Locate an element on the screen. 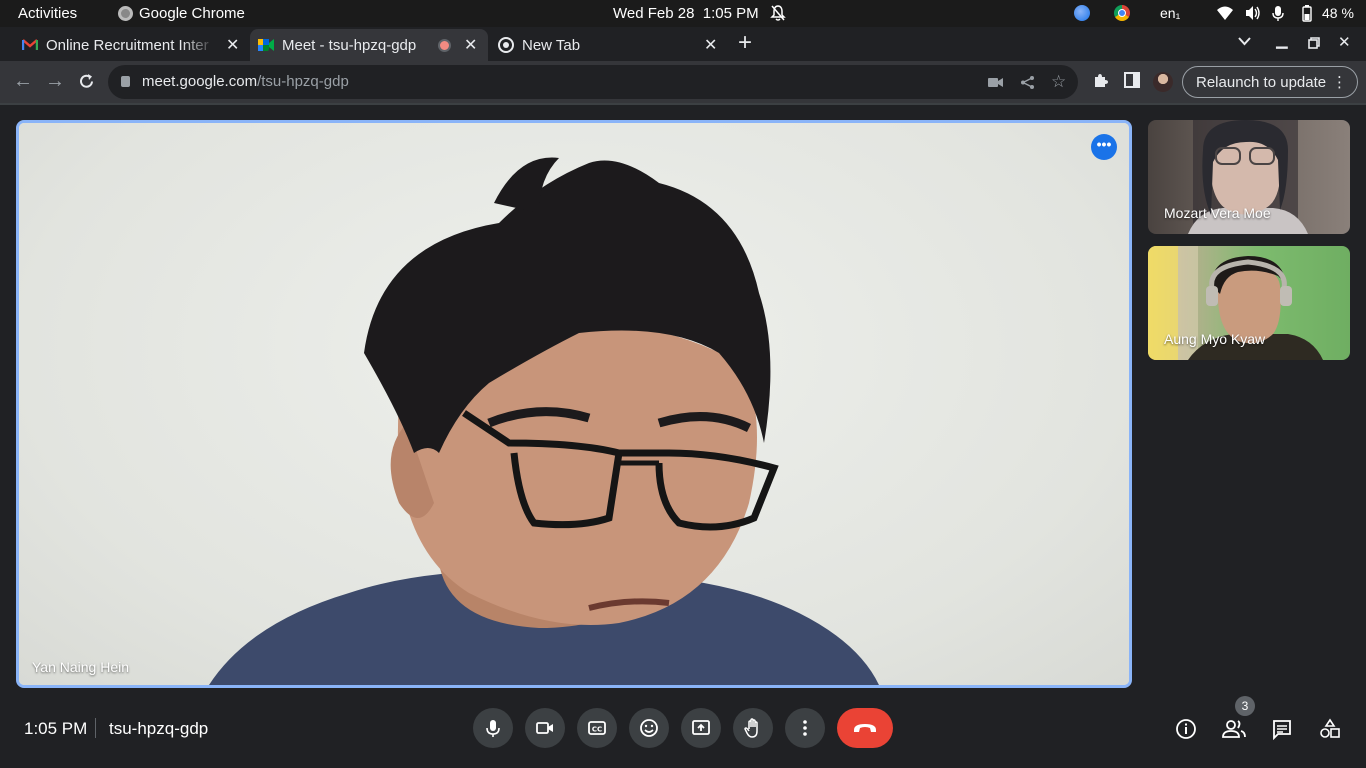 Image resolution: width=1366 pixels, height=768 pixels. forward-icon: → is located at coordinates (55, 81).